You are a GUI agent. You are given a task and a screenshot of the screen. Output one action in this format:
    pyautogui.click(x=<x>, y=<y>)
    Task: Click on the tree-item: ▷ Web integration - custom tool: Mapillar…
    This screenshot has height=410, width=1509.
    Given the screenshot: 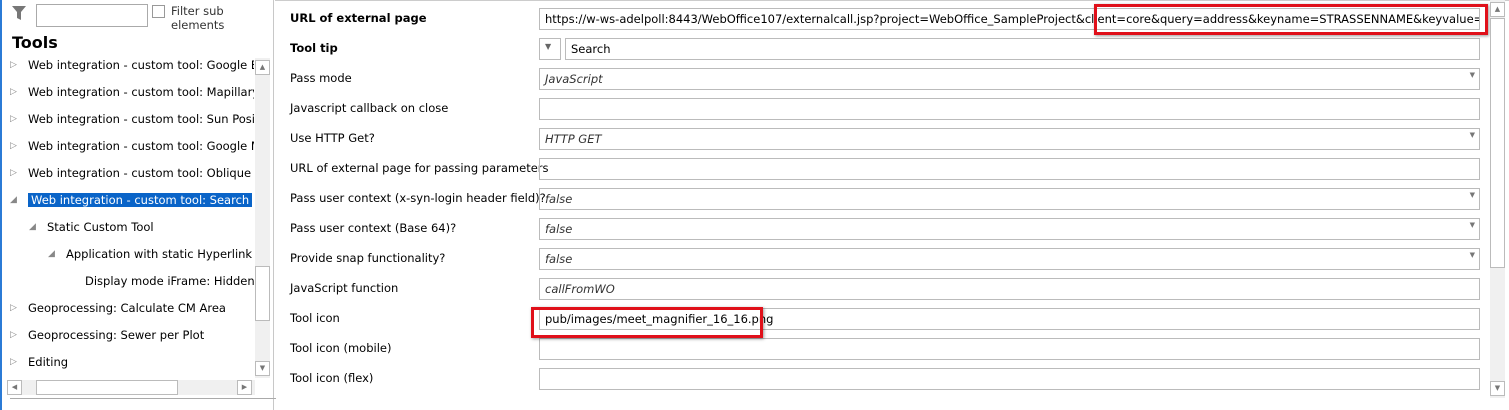 What is the action you would take?
    pyautogui.click(x=132, y=92)
    